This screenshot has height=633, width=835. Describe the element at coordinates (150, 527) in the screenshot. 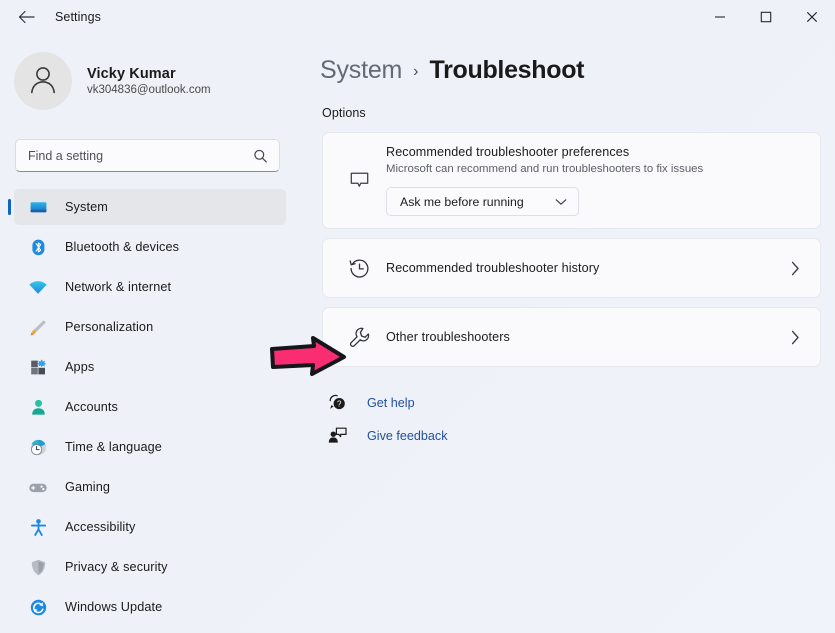

I see `sidebar-item-accessibility: Accessibility` at that location.